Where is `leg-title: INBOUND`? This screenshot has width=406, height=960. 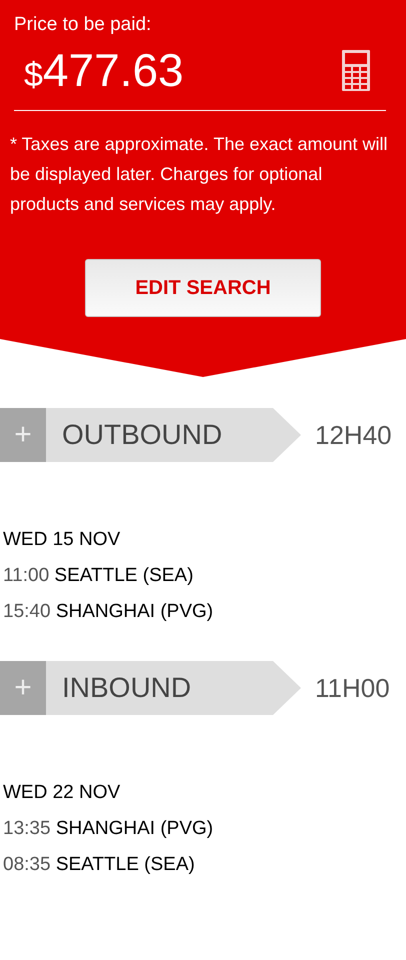
leg-title: INBOUND is located at coordinates (173, 688).